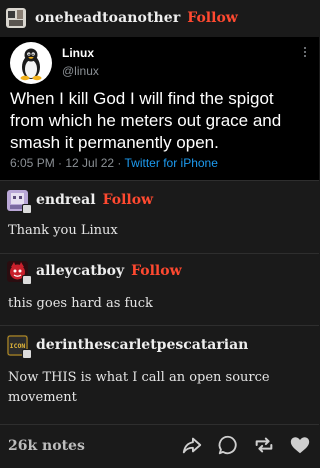 This screenshot has width=320, height=468. I want to click on author-name: oneheadtoanother, so click(107, 18).